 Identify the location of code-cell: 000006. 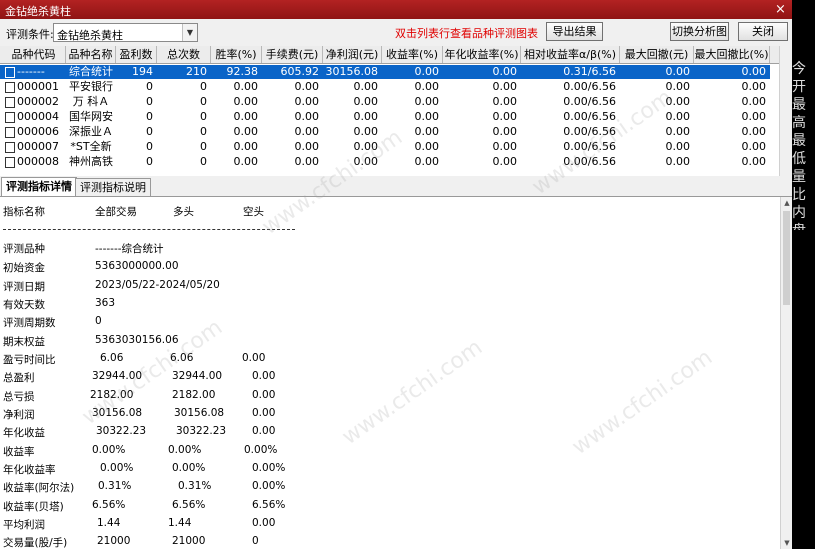
(38, 131).